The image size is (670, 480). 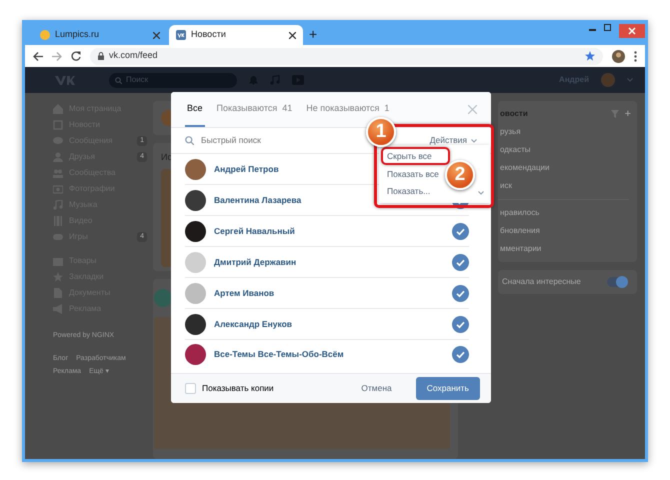 I want to click on logo-icon, so click(x=65, y=80).